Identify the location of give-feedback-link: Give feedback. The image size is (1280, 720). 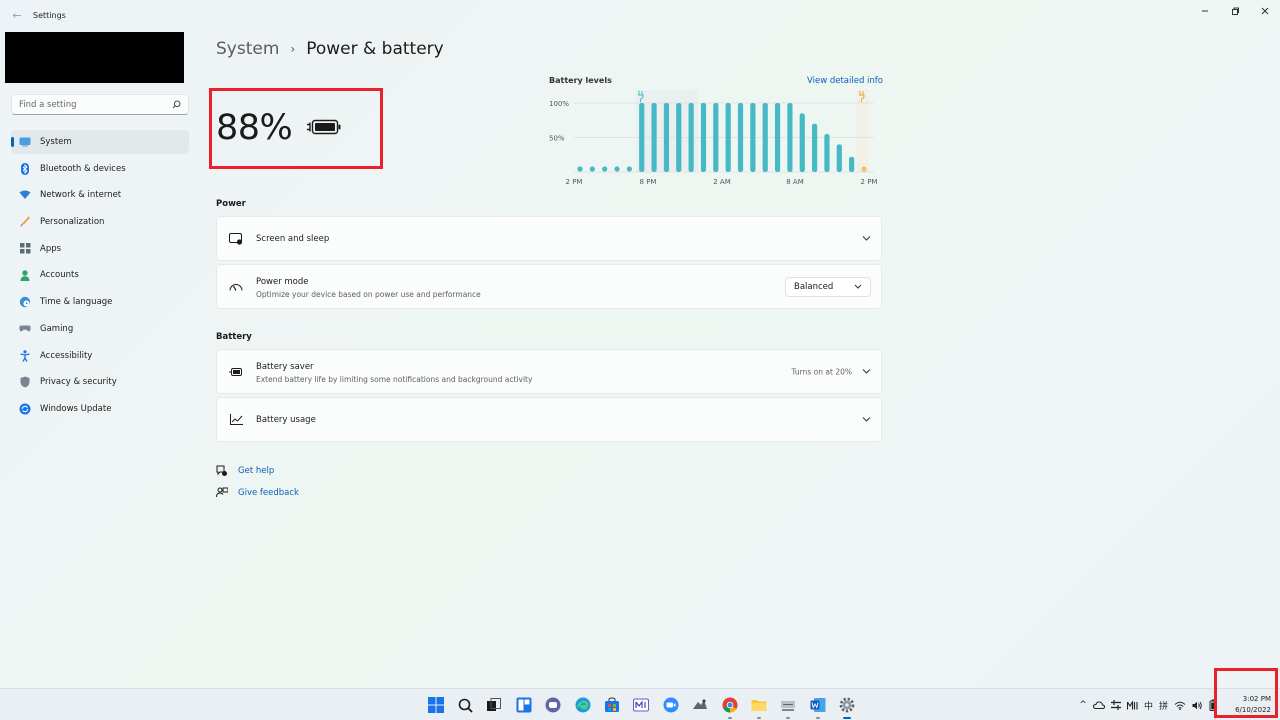
(268, 493).